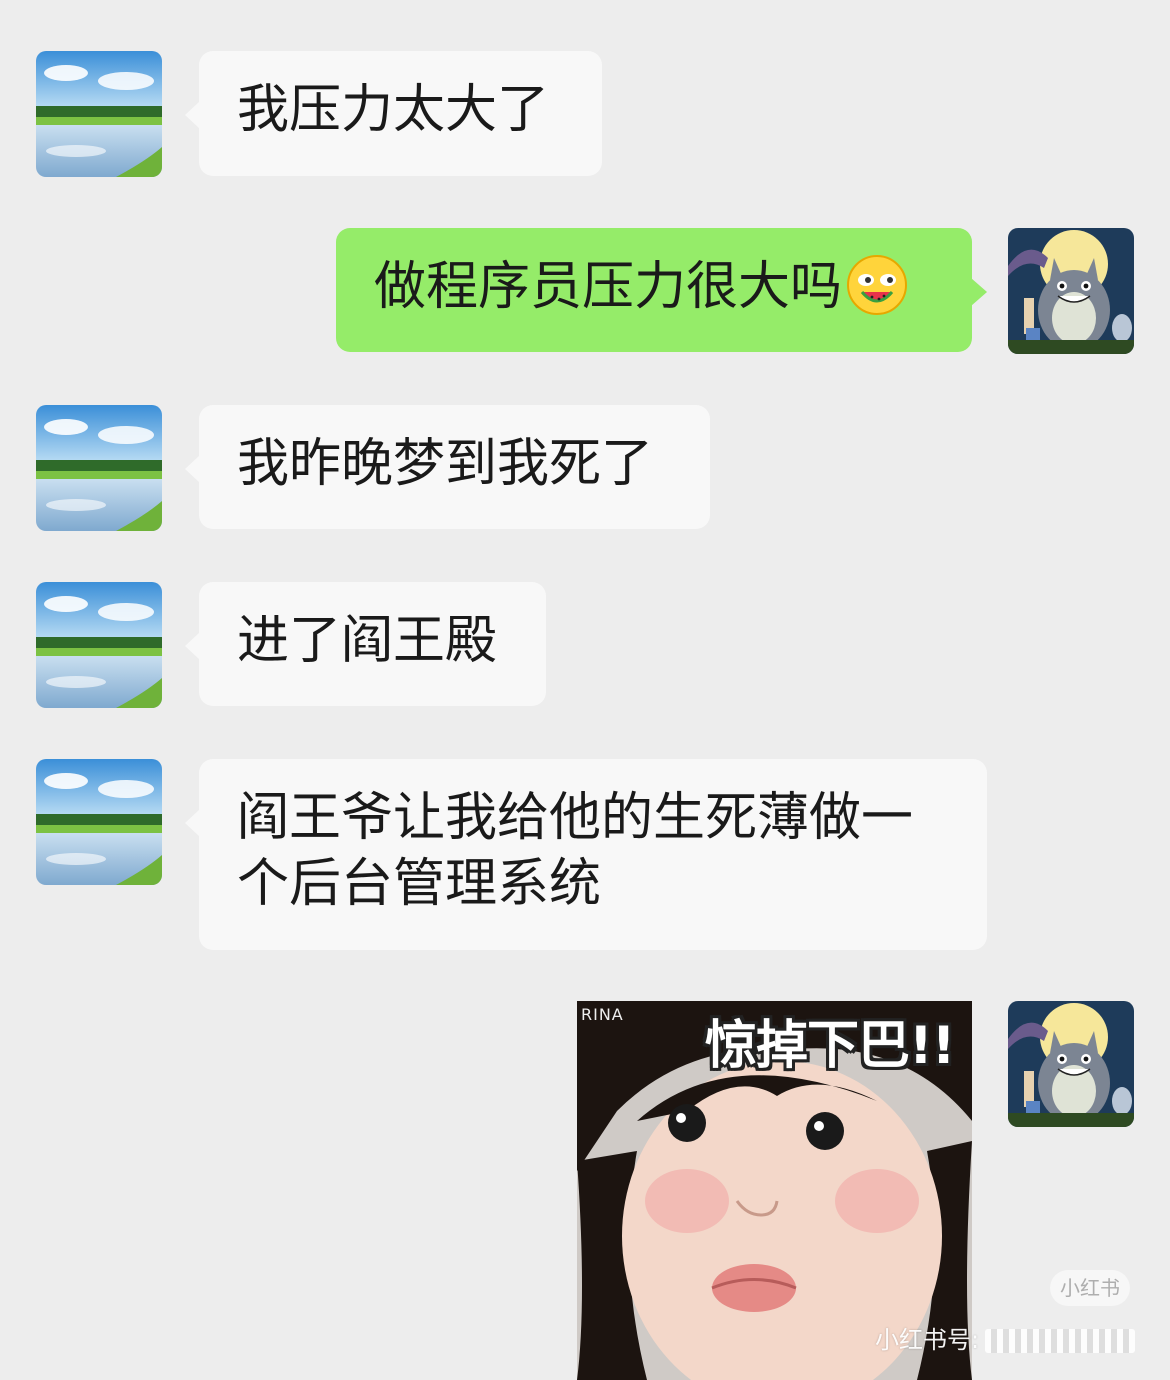 The height and width of the screenshot is (1380, 1170). Describe the element at coordinates (1060, 1341) in the screenshot. I see `redacted-id` at that location.